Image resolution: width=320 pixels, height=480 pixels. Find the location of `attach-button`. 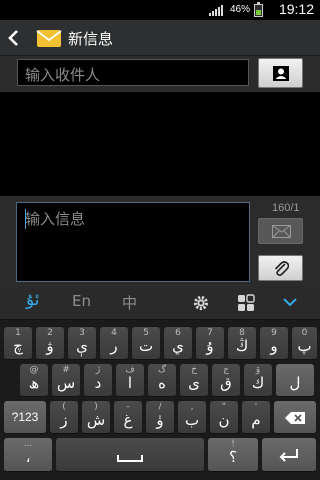

attach-button is located at coordinates (280, 268).